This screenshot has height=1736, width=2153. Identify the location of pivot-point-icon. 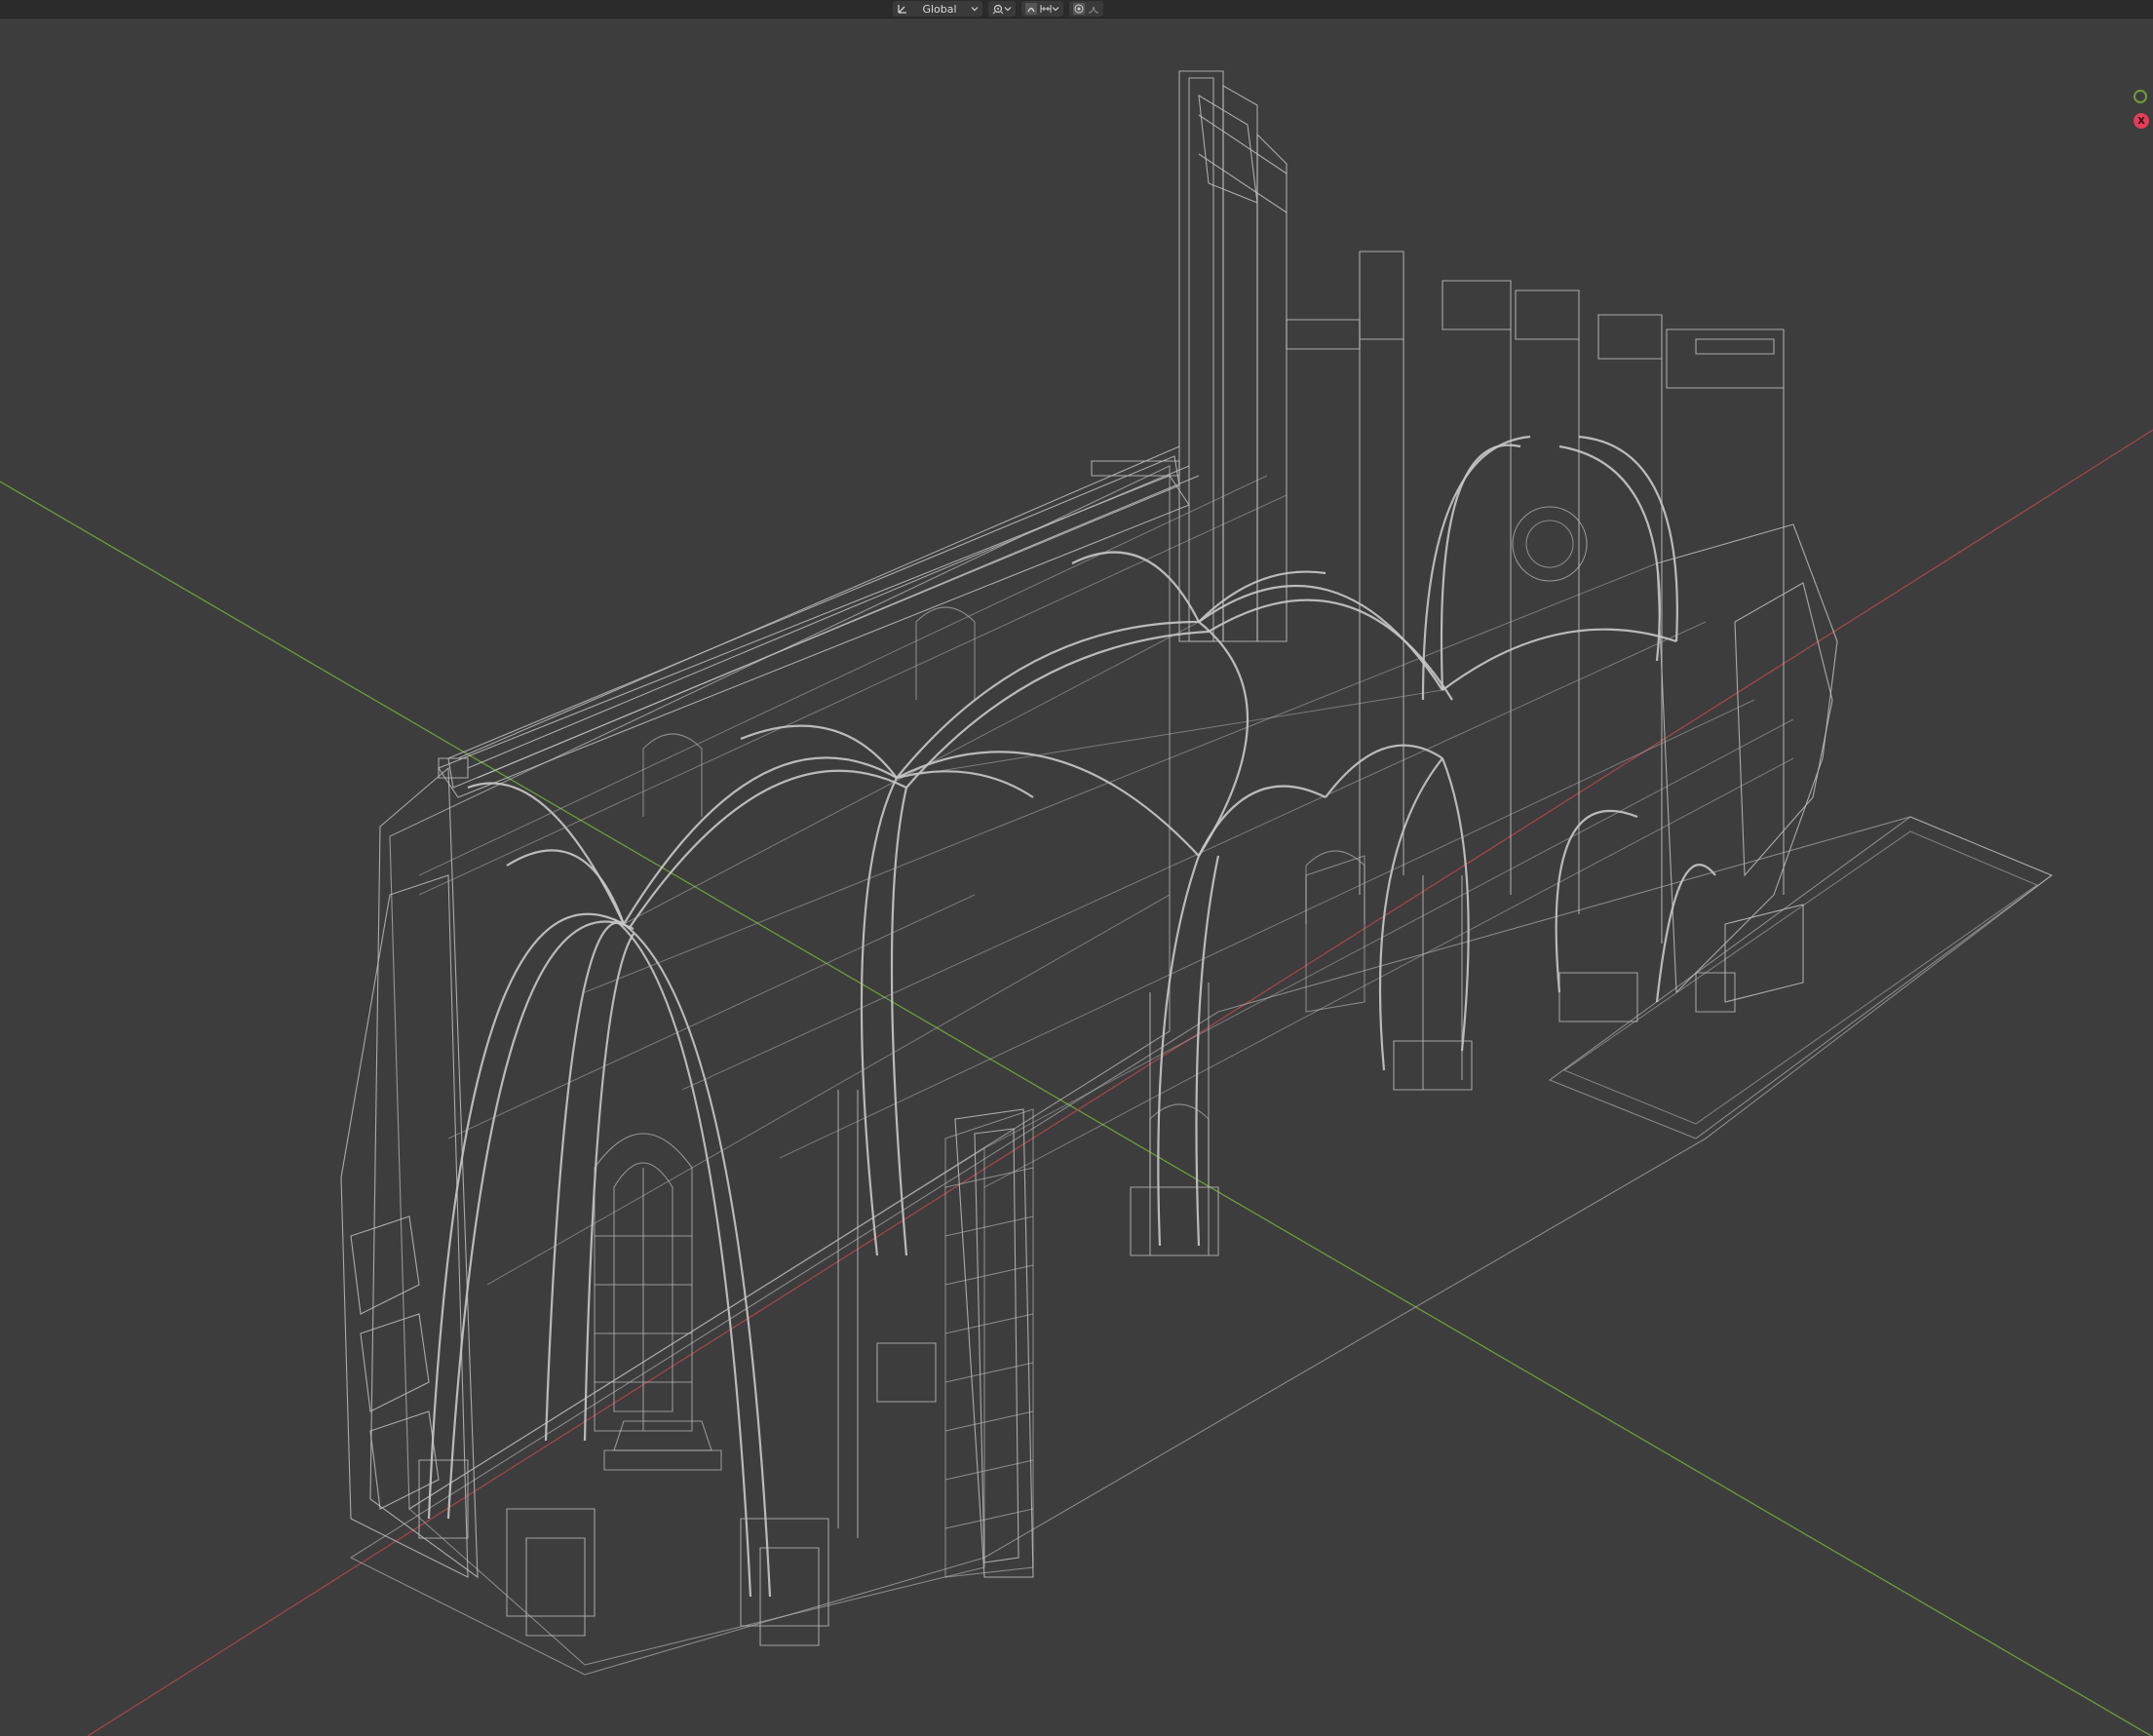
(998, 9).